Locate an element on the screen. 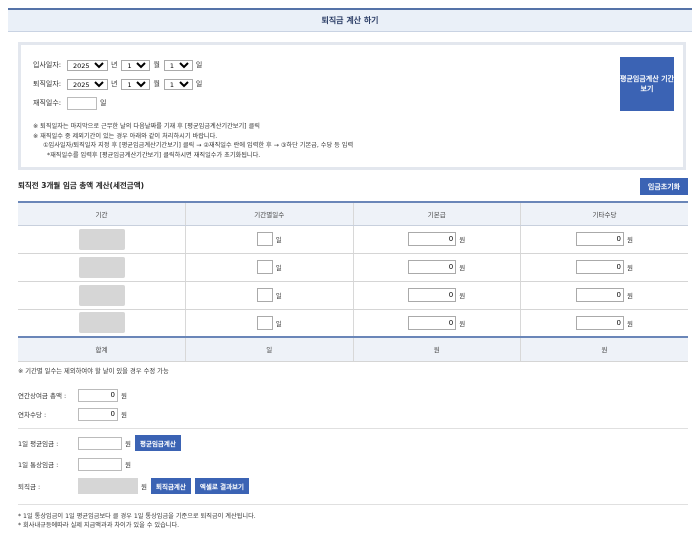  footnote-line: * 회사내규등에따라 실제 지급액과과 차이가 있을 수 있습니다. is located at coordinates (99, 525).